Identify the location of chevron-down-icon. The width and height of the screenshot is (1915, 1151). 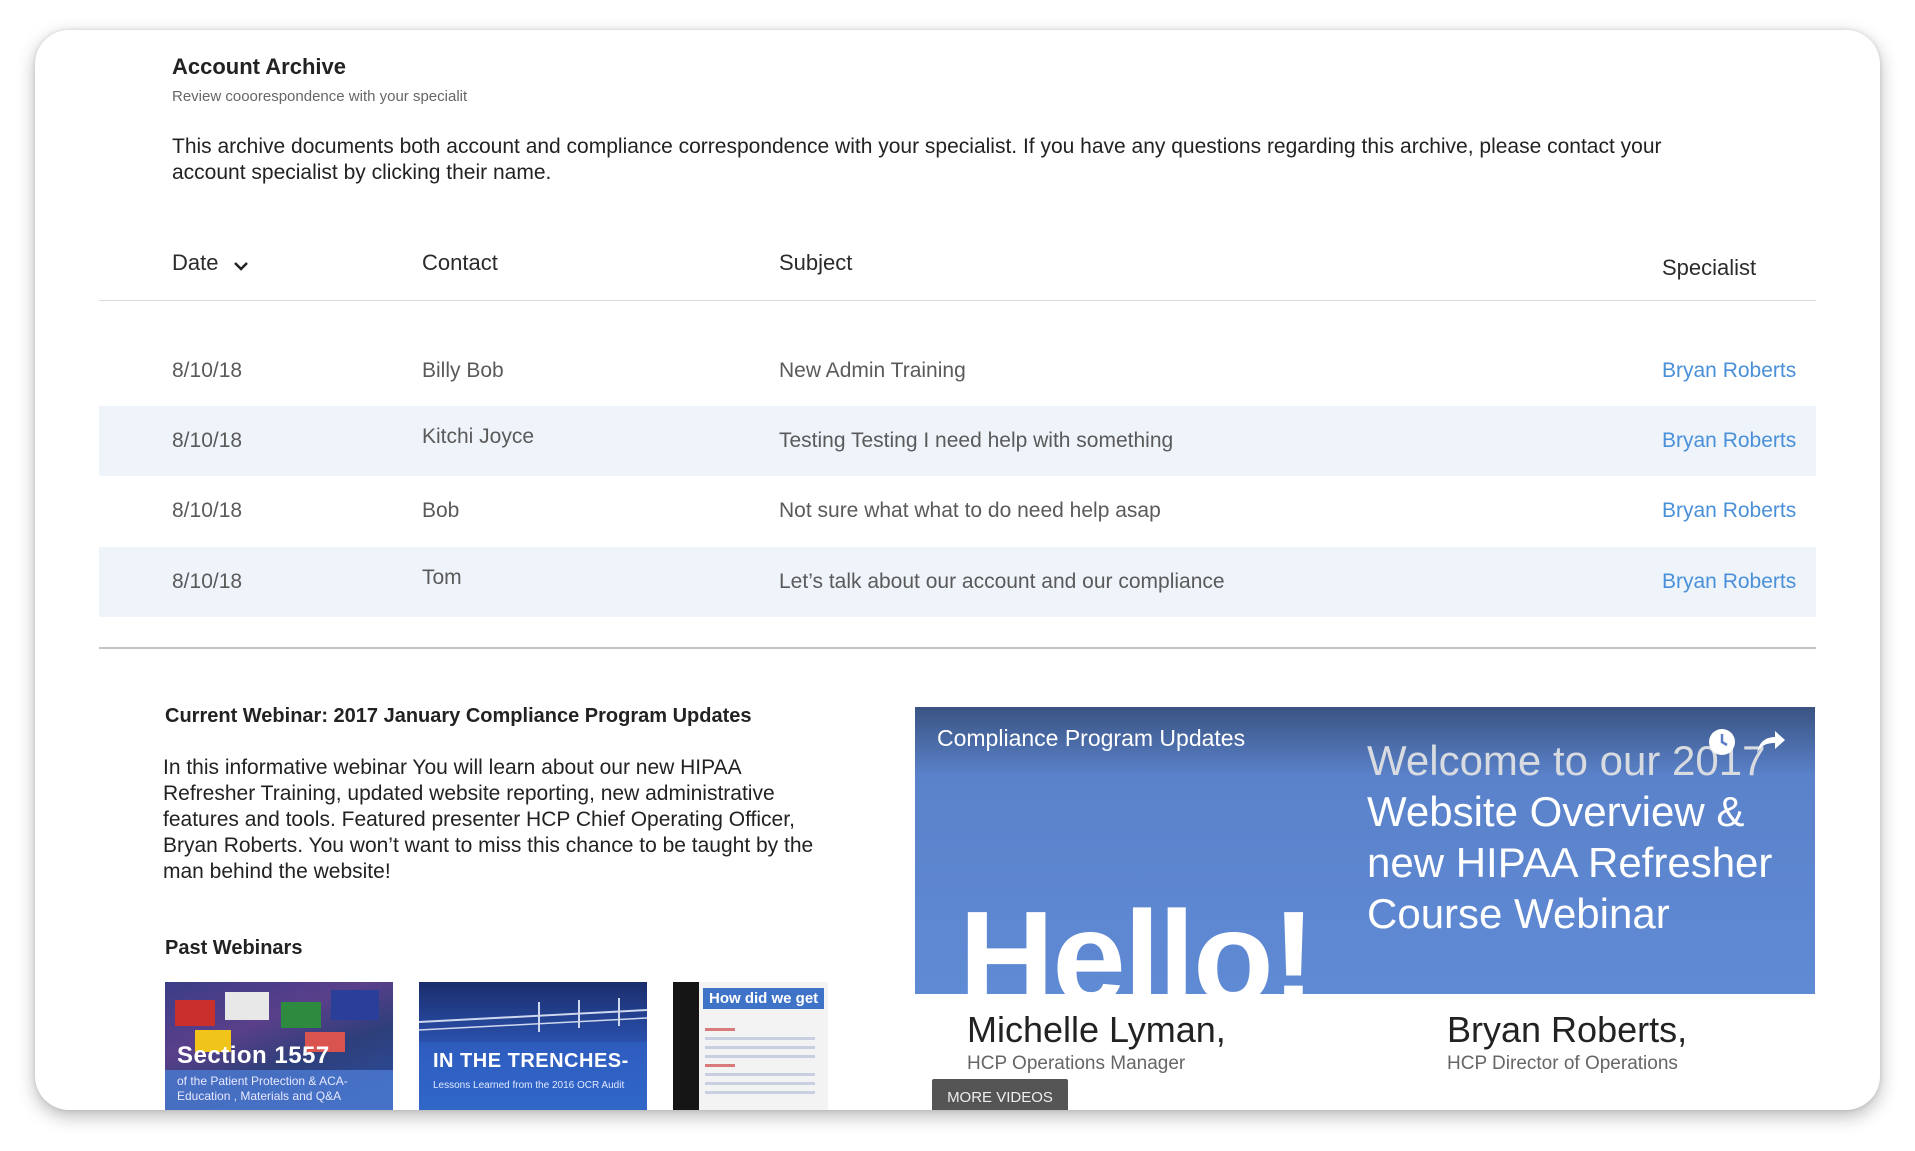
(241, 266).